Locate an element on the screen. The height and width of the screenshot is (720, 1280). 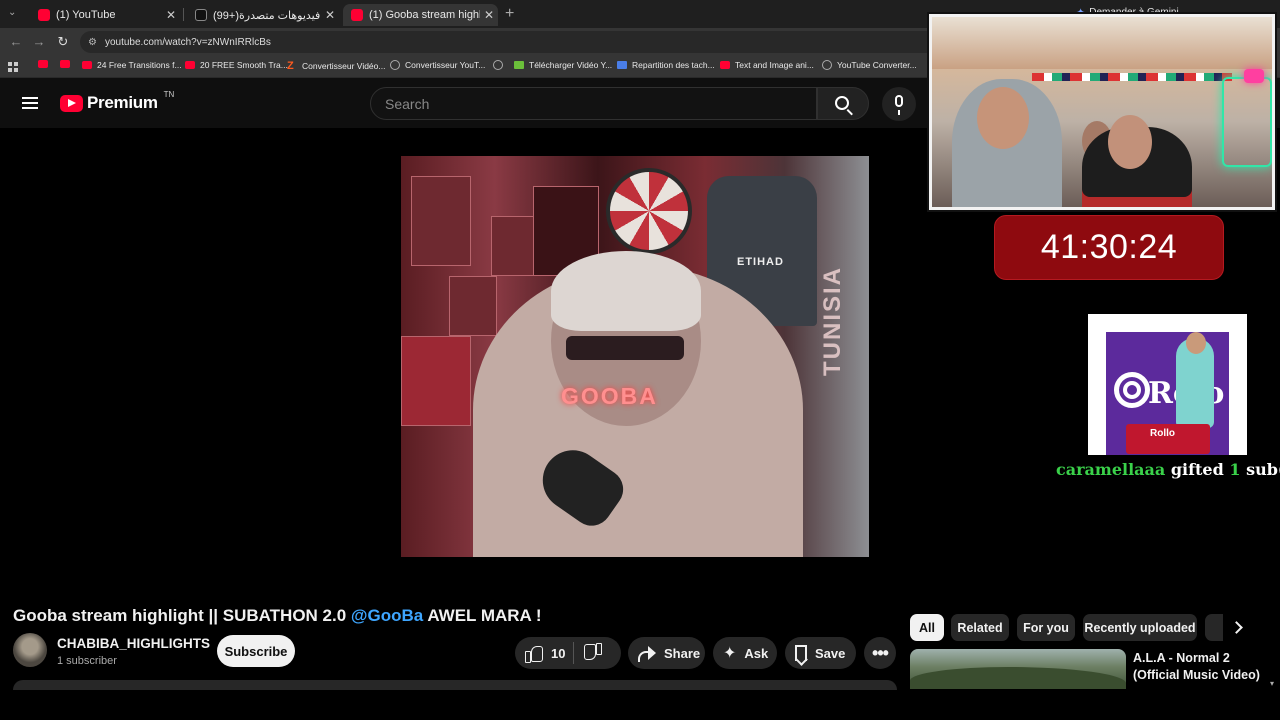
chip-related: Related is located at coordinates (980, 627).